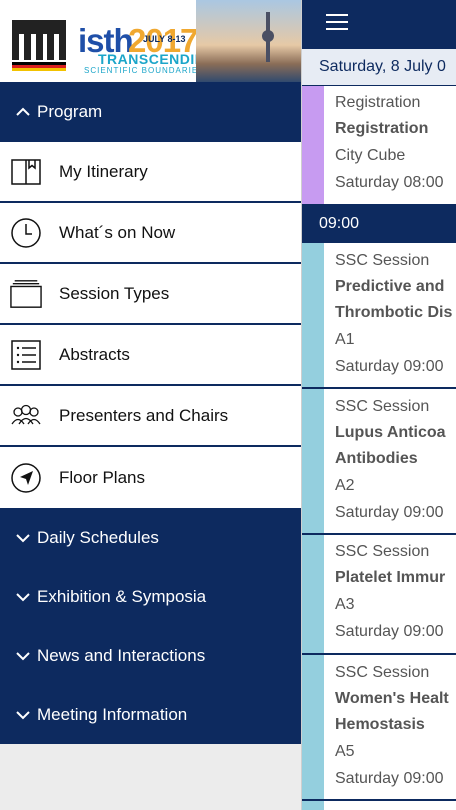 The height and width of the screenshot is (810, 456). What do you see at coordinates (380, 724) in the screenshot?
I see `session-title: Hemostasis` at bounding box center [380, 724].